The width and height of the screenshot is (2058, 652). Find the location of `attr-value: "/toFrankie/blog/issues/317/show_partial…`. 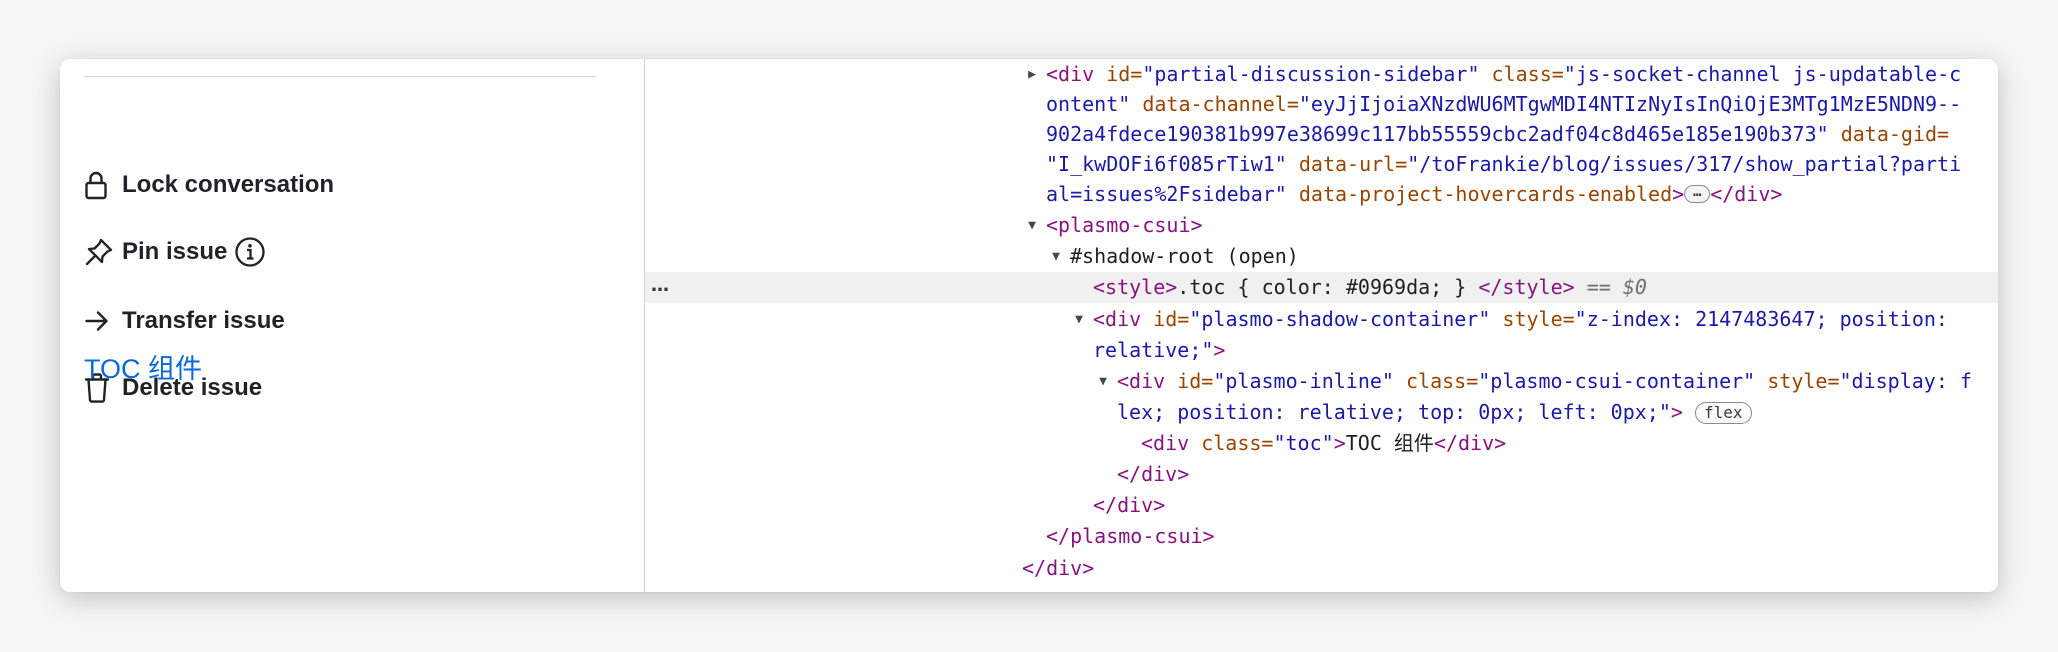

attr-value: "/toFrankie/blog/issues/317/show_partial… is located at coordinates (1684, 164).